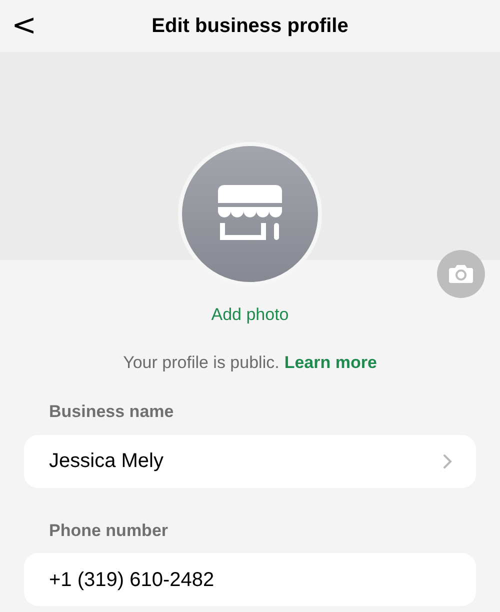  What do you see at coordinates (250, 315) in the screenshot?
I see `add-photo-link: Add photo` at bounding box center [250, 315].